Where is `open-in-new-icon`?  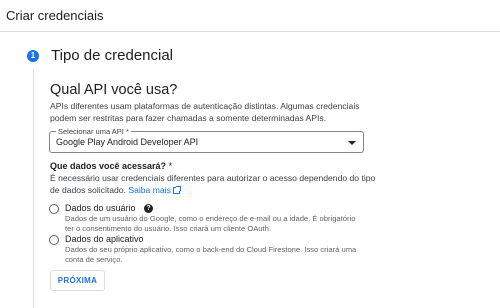 open-in-new-icon is located at coordinates (176, 189).